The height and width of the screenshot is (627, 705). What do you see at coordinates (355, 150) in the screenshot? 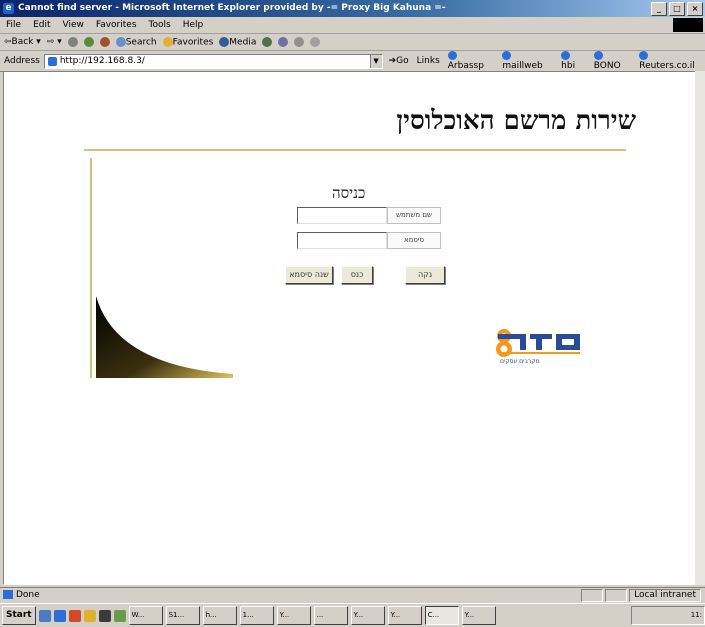
I see `divider-line` at bounding box center [355, 150].